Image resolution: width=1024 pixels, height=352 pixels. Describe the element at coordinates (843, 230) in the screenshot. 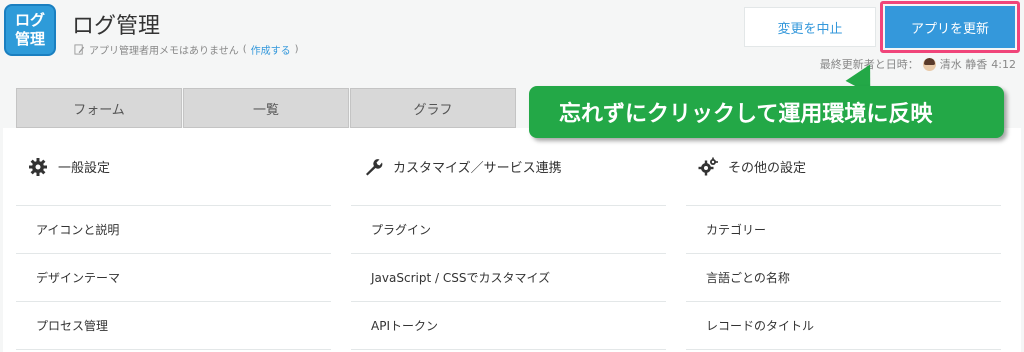

I see `settings-link-category: カテゴリー` at that location.